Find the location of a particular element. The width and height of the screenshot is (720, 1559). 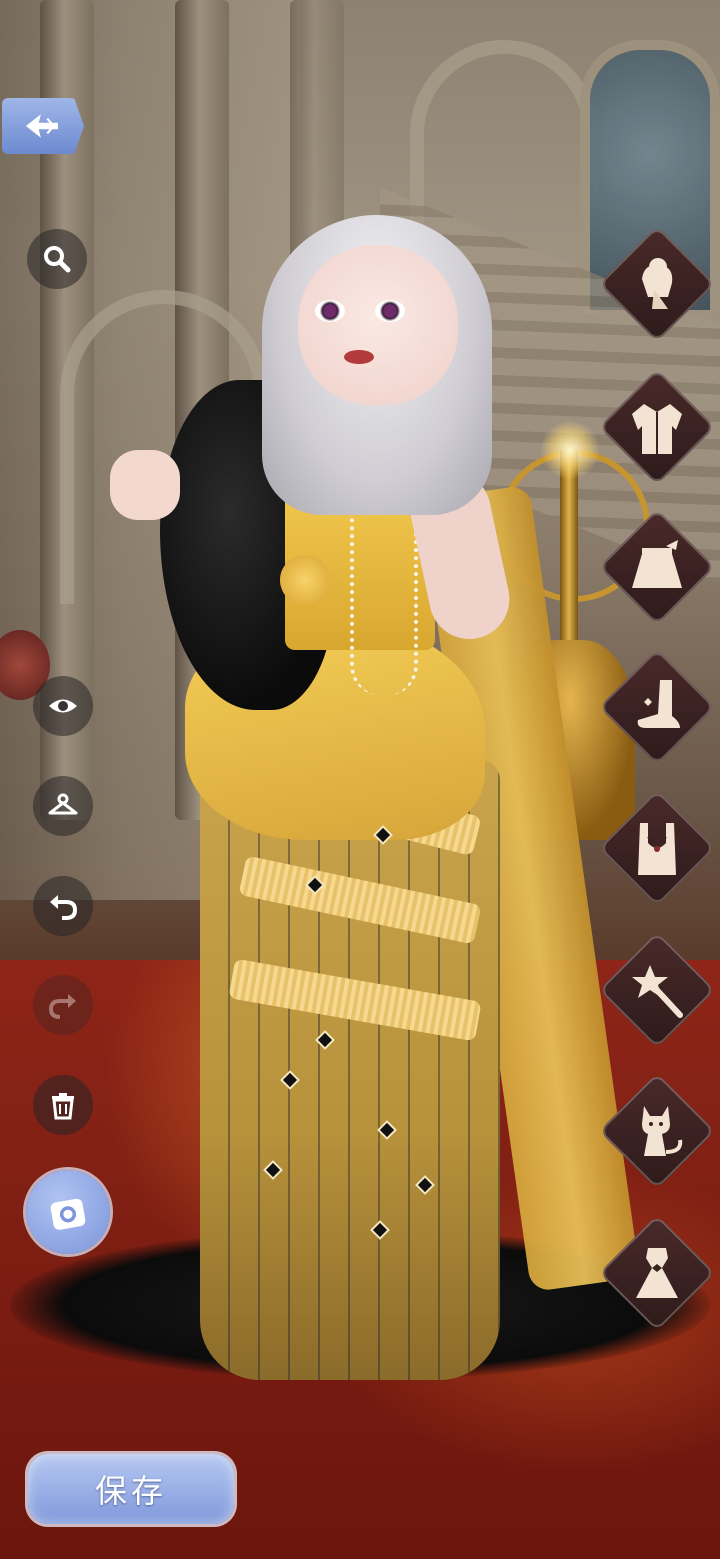

search-icon is located at coordinates (57, 259).